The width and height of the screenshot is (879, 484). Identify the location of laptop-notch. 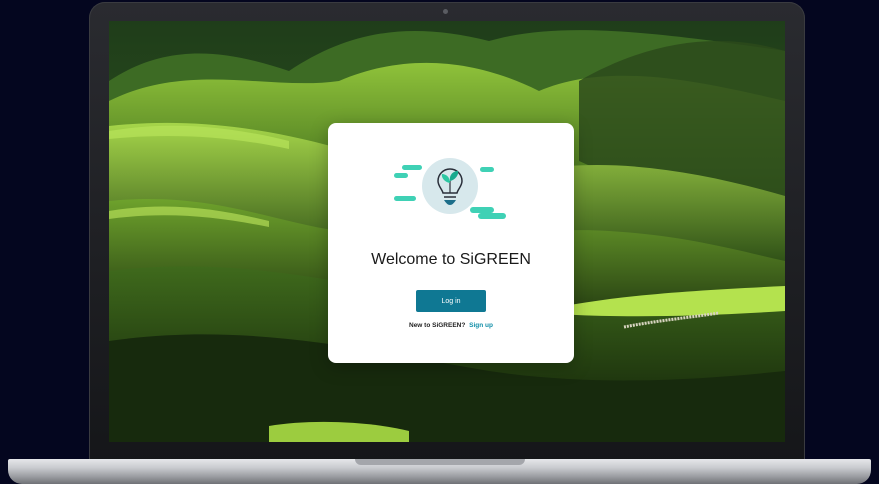
(440, 462).